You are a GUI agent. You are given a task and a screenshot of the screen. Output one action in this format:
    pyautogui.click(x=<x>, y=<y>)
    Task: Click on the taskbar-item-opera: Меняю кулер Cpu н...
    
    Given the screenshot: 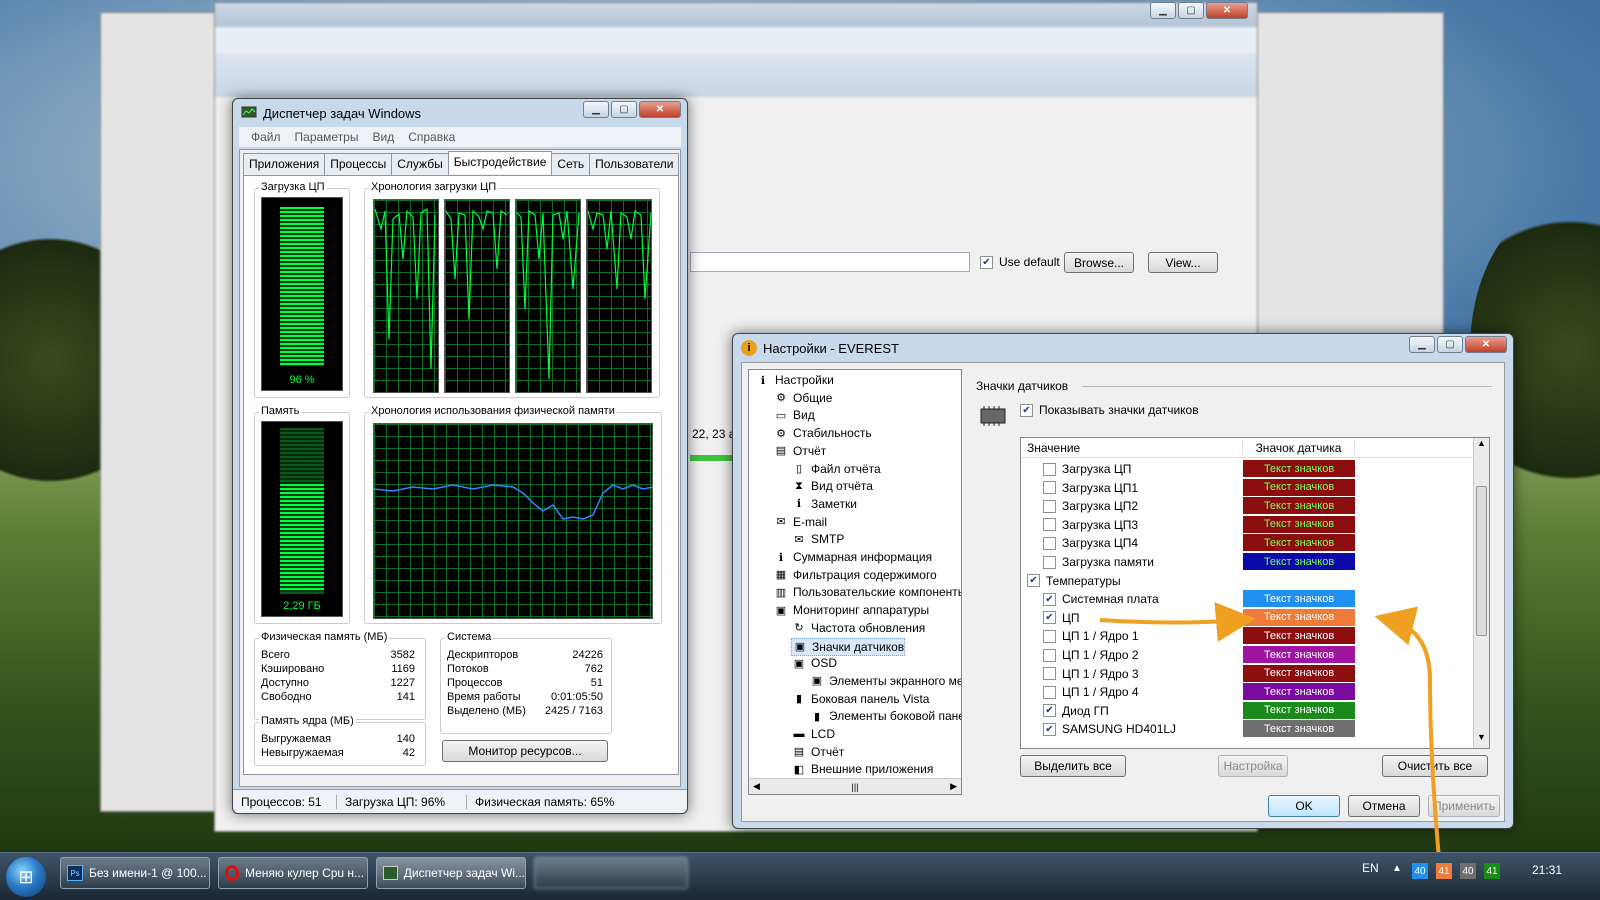 What is the action you would take?
    pyautogui.click(x=293, y=873)
    